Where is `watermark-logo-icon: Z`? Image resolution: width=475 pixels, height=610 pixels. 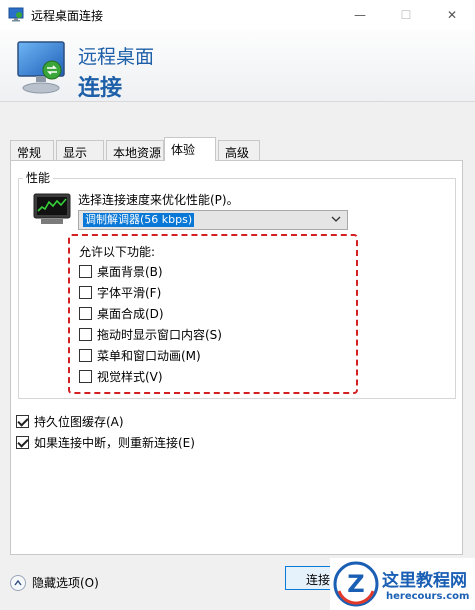 watermark-logo-icon: Z is located at coordinates (356, 584).